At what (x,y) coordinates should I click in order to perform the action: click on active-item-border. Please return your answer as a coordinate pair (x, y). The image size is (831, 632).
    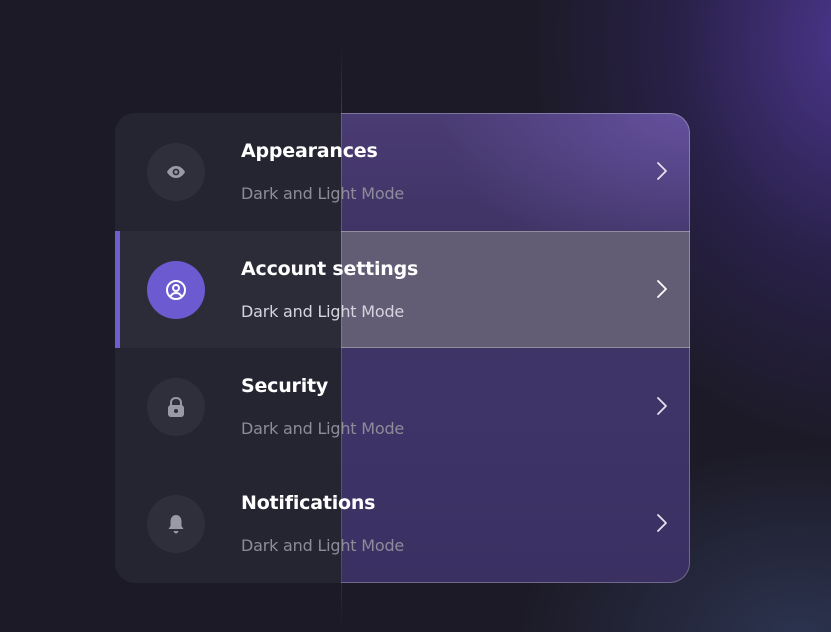
    Looking at the image, I should click on (515, 289).